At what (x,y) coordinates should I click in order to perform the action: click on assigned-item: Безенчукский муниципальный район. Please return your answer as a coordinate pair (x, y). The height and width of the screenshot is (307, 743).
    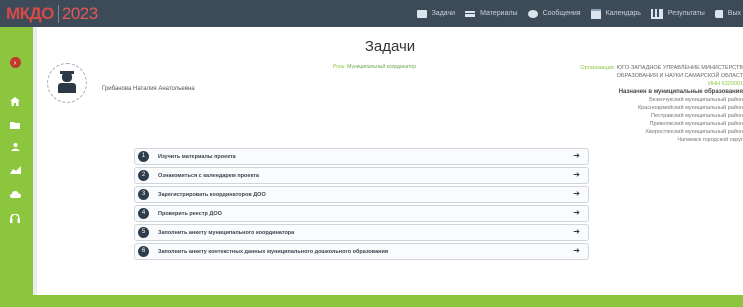
    Looking at the image, I should click on (696, 100).